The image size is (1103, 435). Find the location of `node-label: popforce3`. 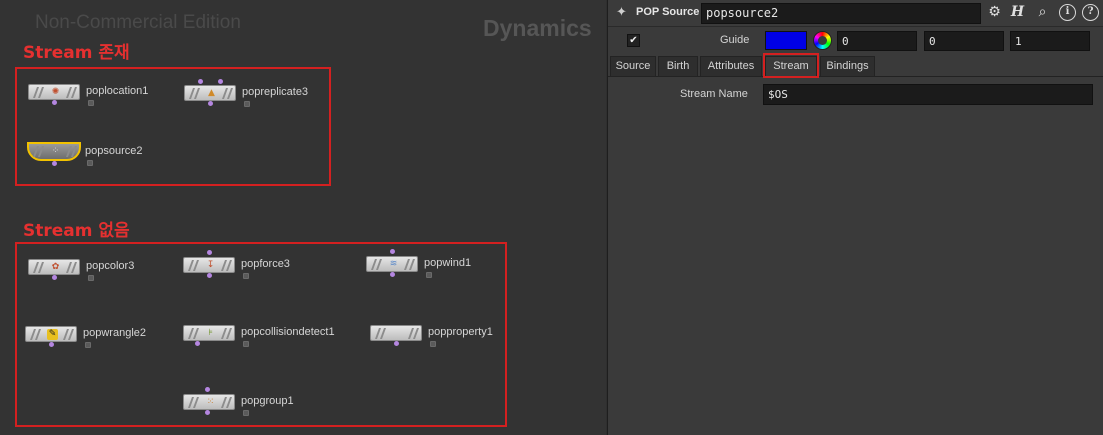

node-label: popforce3 is located at coordinates (265, 264).